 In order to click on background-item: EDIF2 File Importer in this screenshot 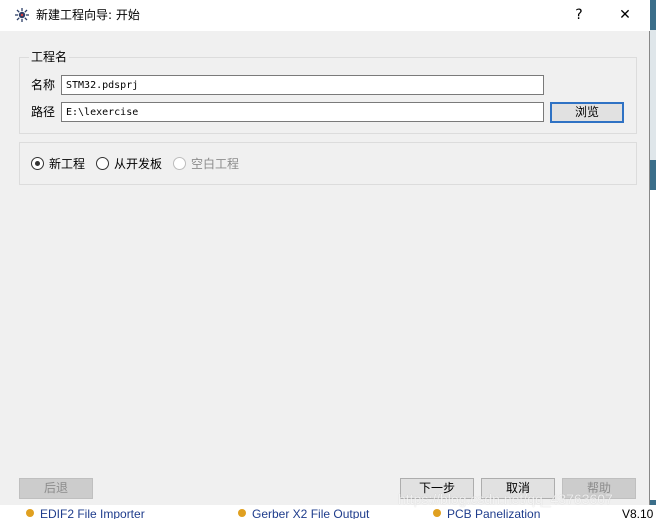, I will do `click(92, 513)`.